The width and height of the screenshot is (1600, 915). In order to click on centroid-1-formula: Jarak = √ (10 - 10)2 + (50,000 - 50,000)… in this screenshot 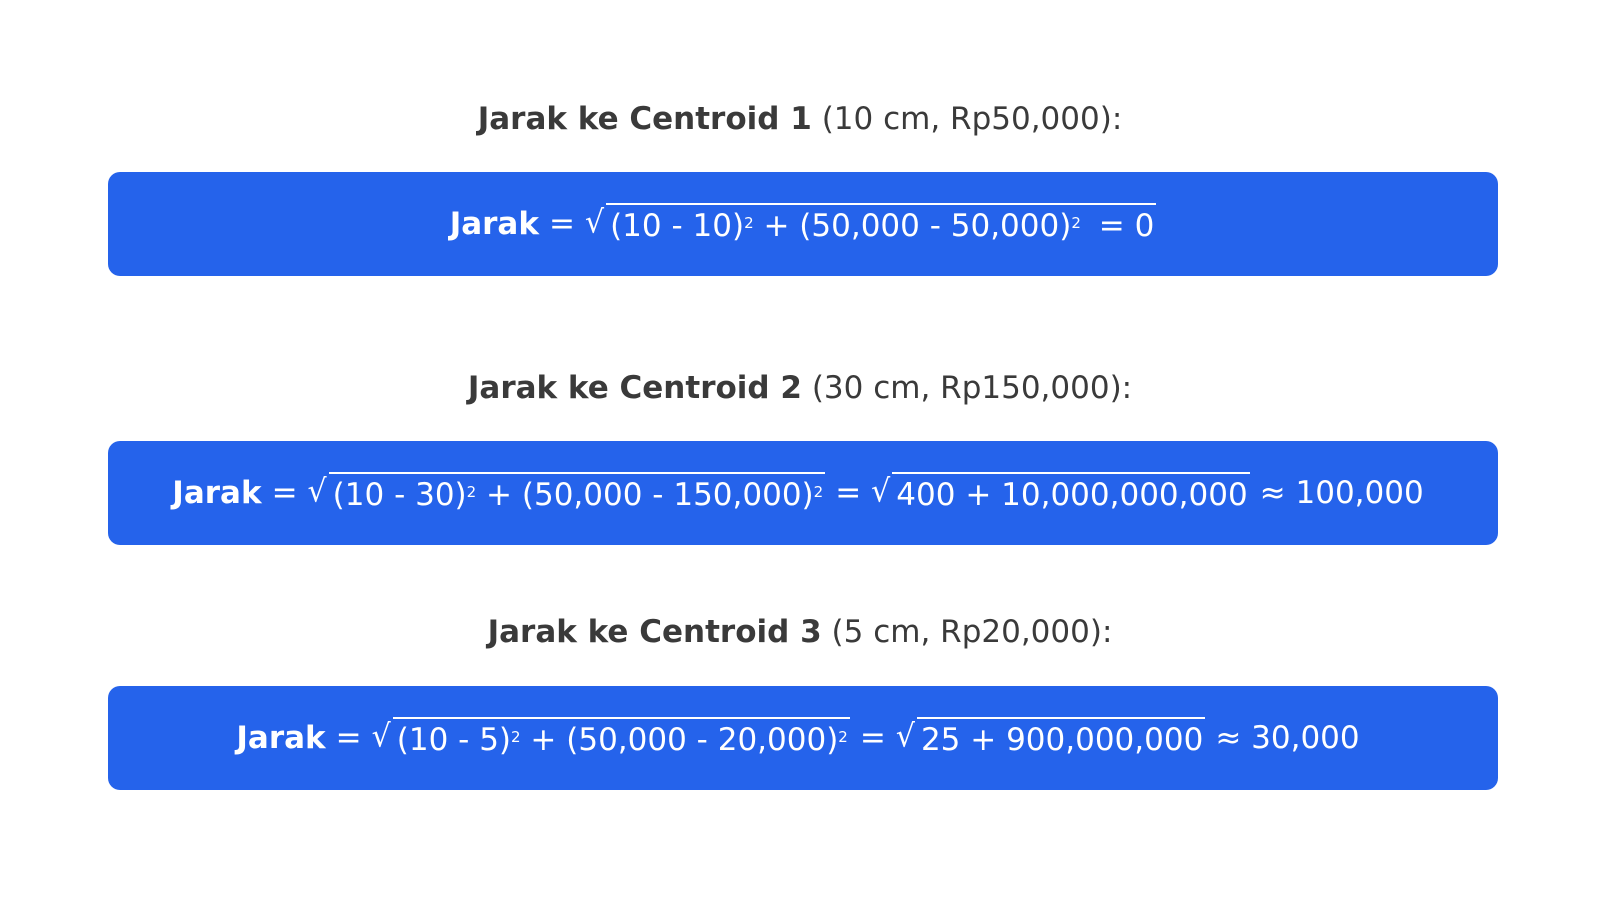, I will do `click(803, 224)`.